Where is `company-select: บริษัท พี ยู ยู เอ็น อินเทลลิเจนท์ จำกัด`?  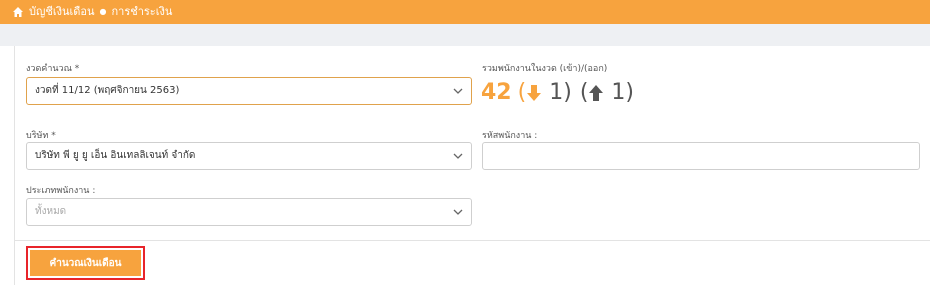
company-select: บริษัท พี ยู ยู เอ็น อินเทลลิเจนท์ จำกัด is located at coordinates (249, 156).